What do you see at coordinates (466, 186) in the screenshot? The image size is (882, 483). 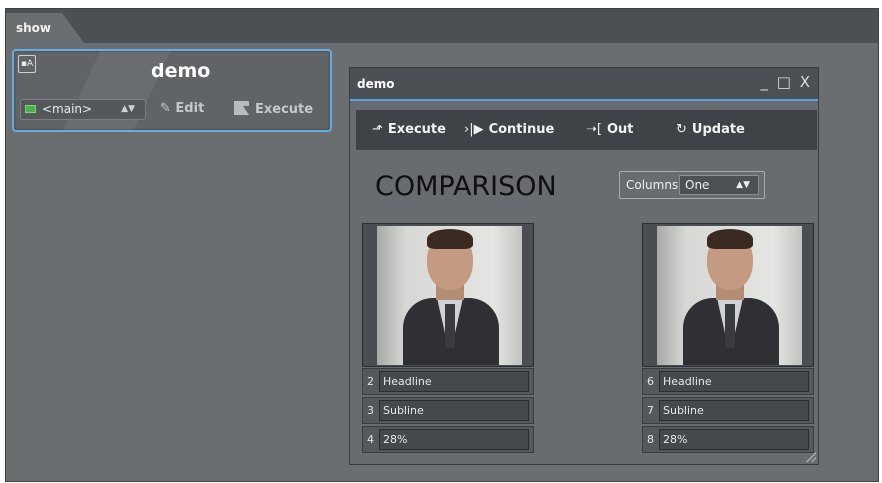 I see `comparison-heading: COMPARISON` at bounding box center [466, 186].